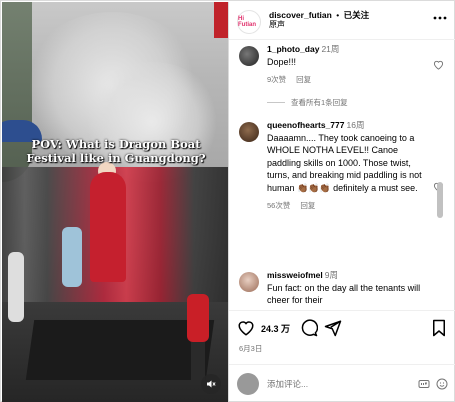 The height and width of the screenshot is (402, 455). I want to click on comments-scrollbar, so click(440, 200).